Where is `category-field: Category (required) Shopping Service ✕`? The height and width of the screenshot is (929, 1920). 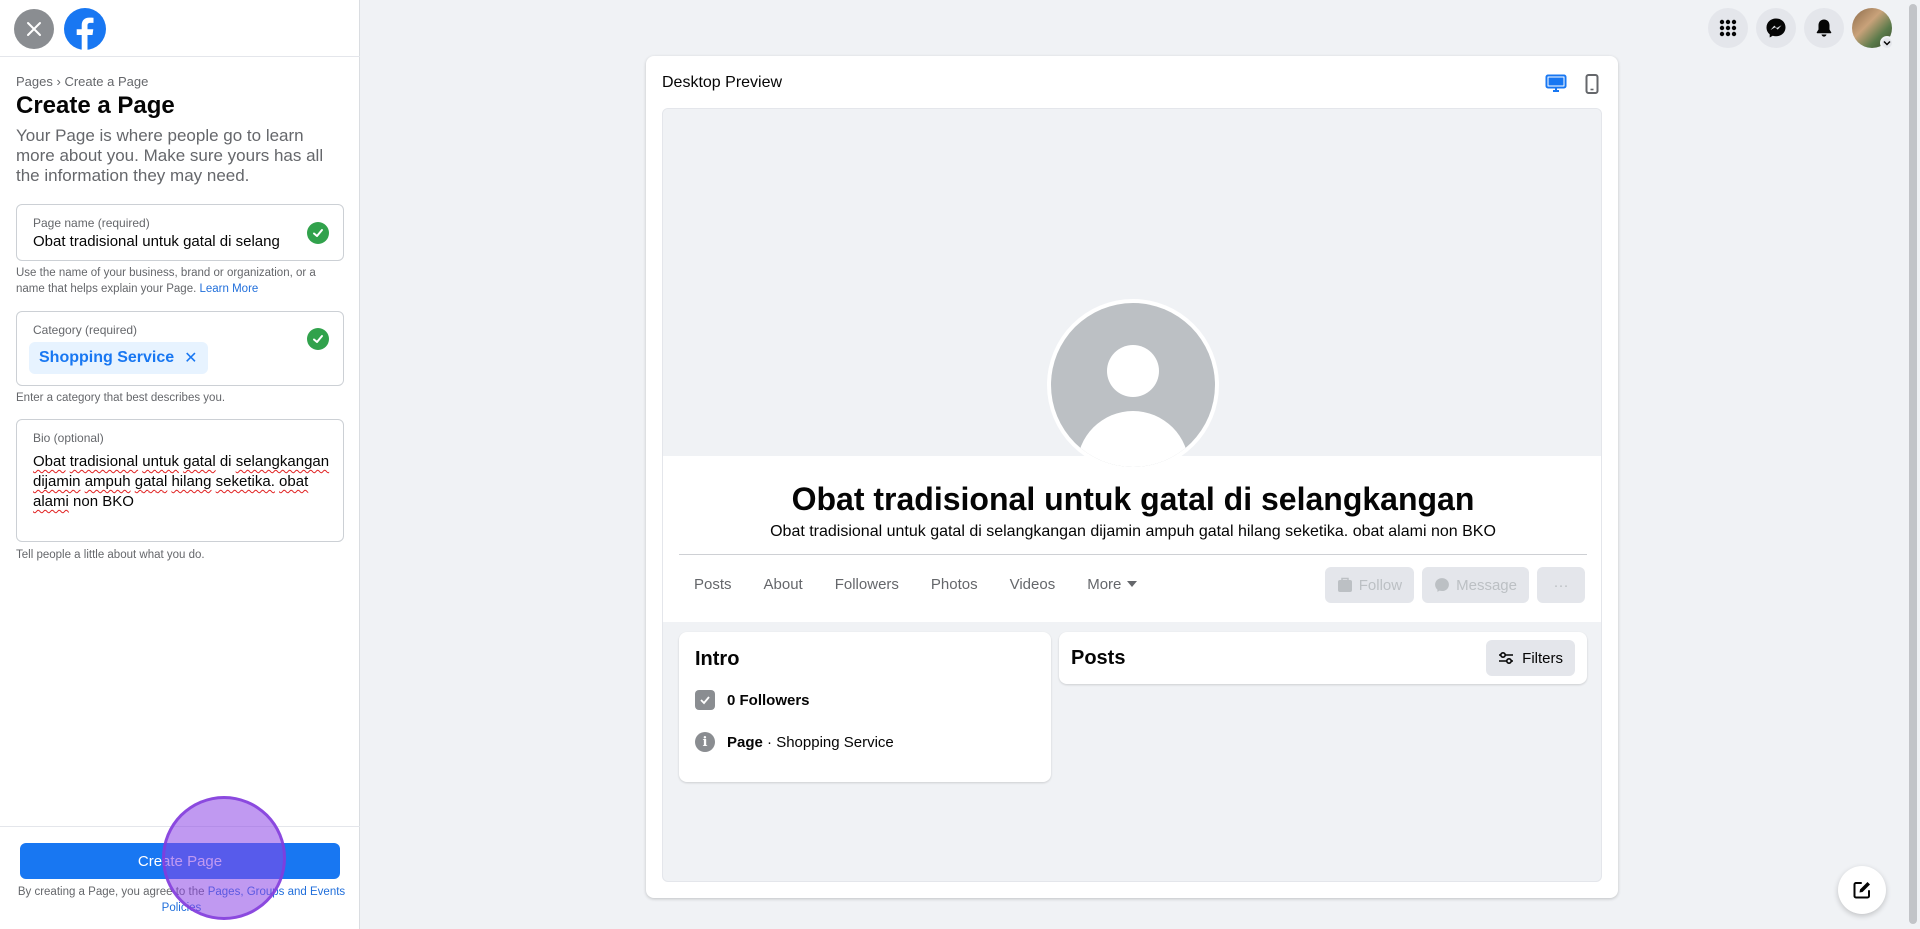 category-field: Category (required) Shopping Service ✕ is located at coordinates (180, 348).